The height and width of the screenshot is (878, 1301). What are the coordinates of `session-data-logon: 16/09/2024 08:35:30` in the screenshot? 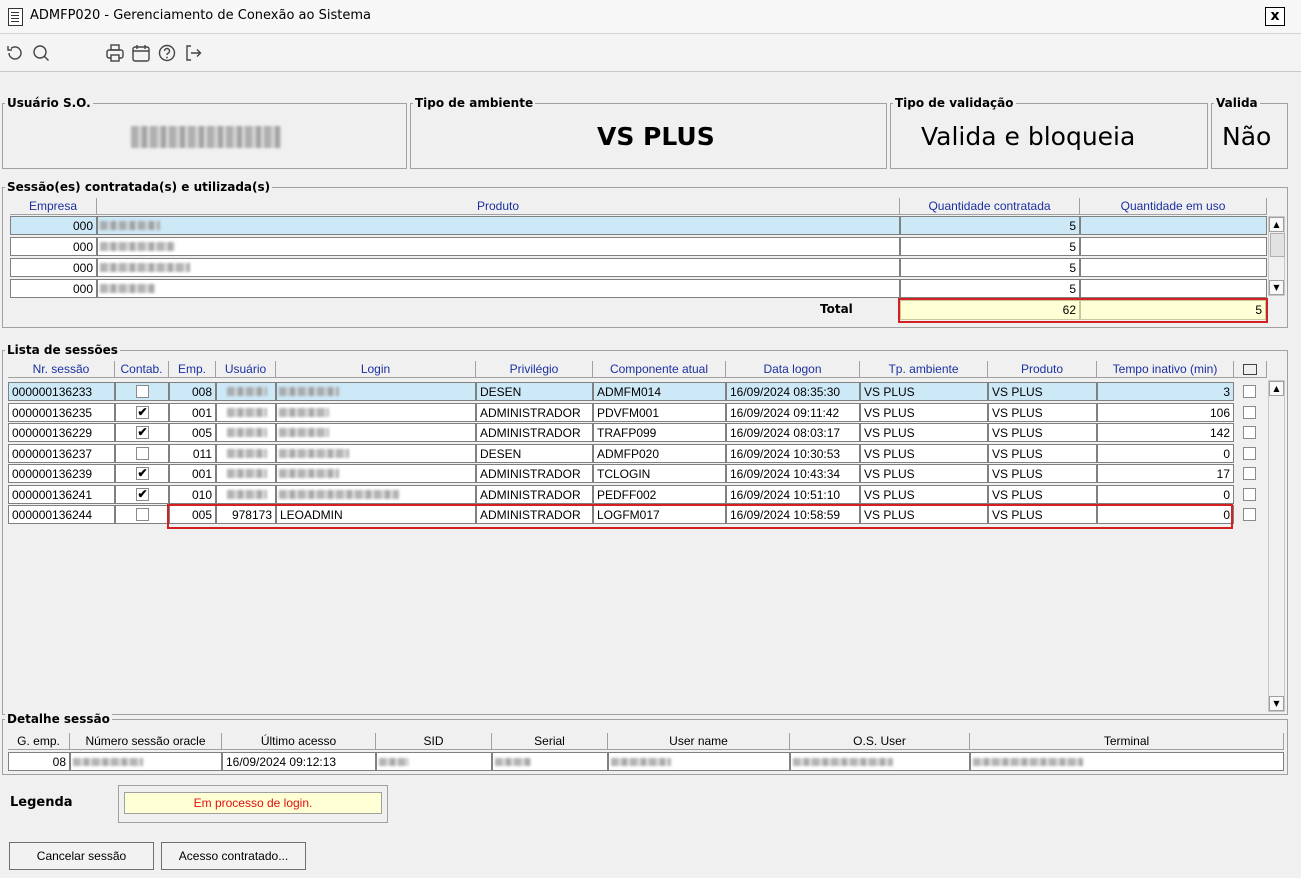 It's located at (793, 391).